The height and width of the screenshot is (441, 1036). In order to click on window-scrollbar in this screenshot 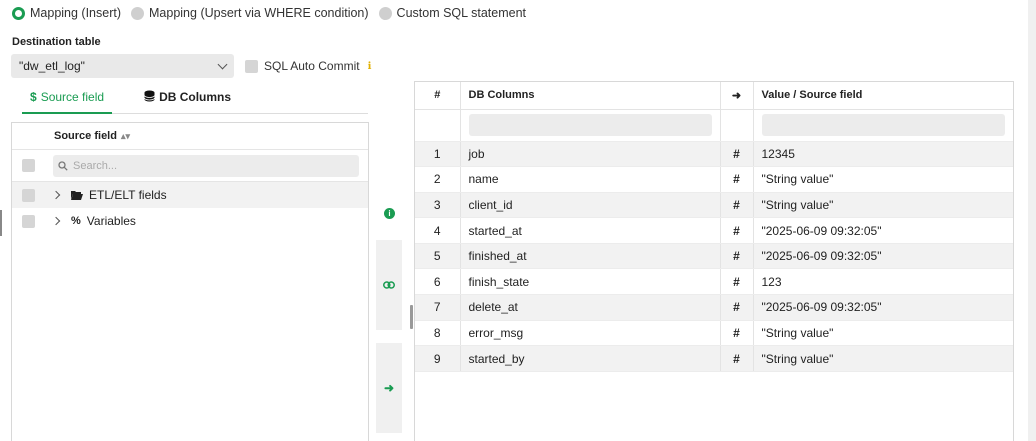, I will do `click(1032, 220)`.